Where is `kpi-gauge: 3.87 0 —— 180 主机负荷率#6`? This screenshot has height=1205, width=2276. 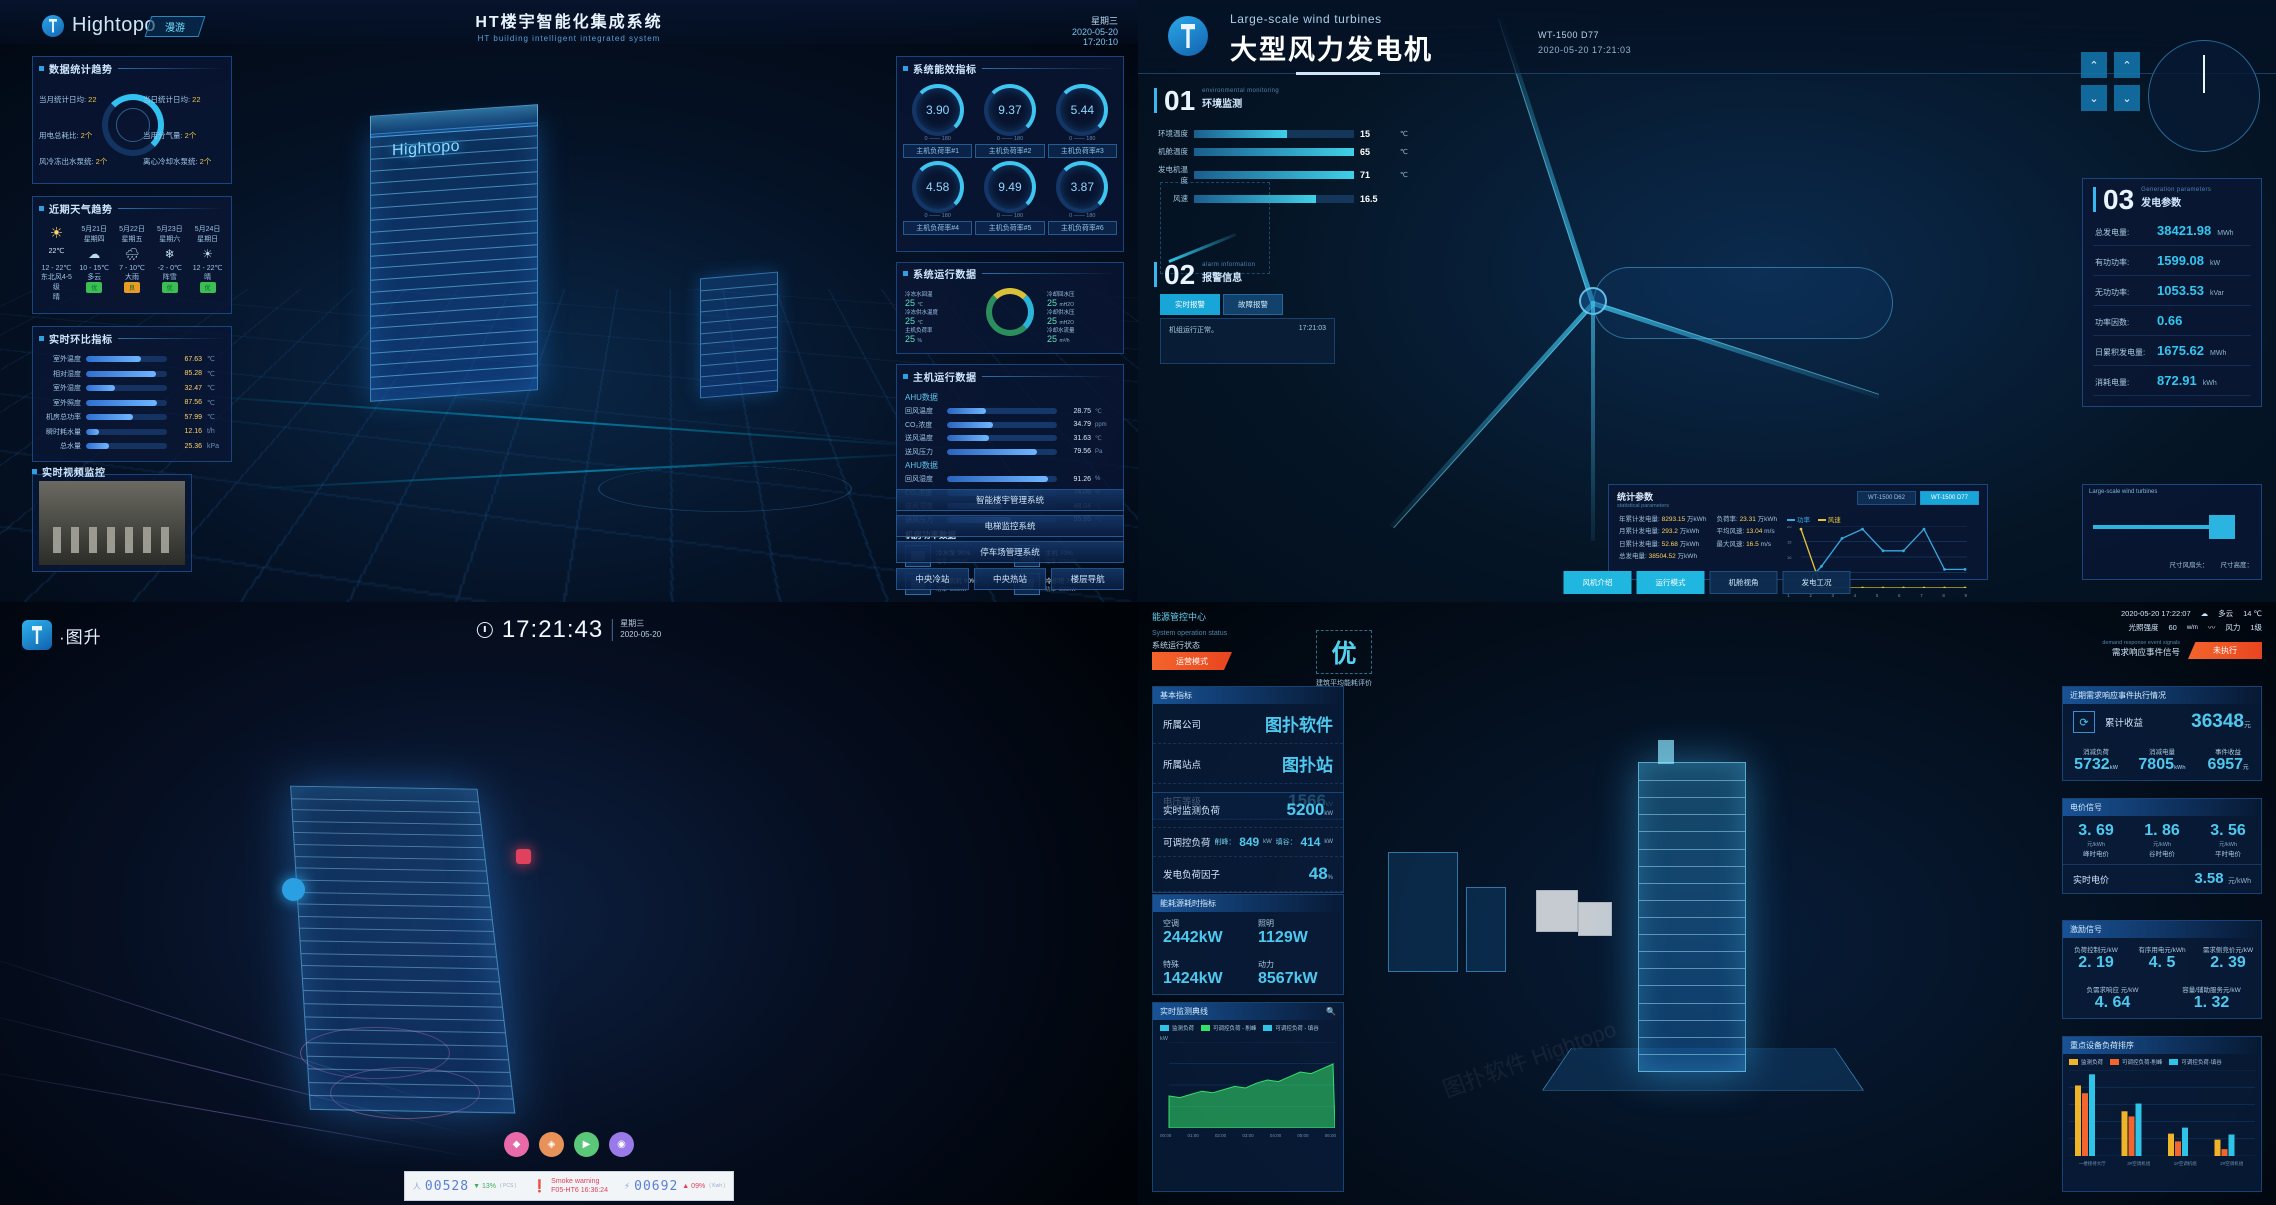
kpi-gauge: 3.87 0 —— 180 主机负荷率#6 is located at coordinates (1082, 198).